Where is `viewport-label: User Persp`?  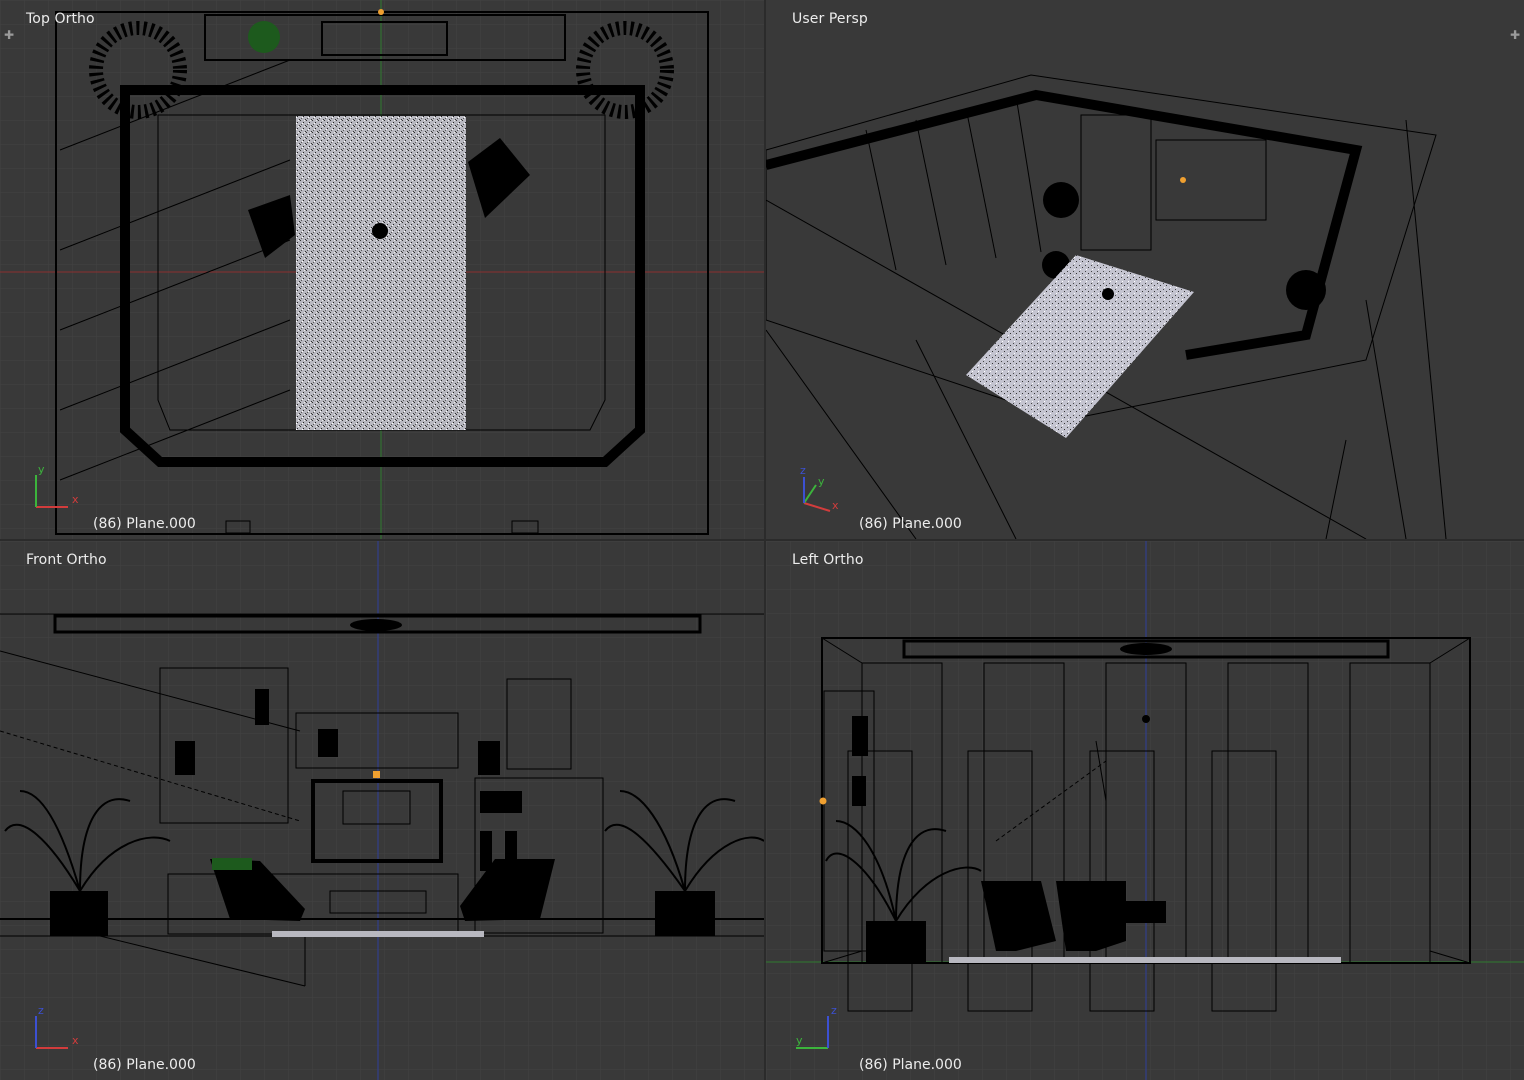 viewport-label: User Persp is located at coordinates (830, 19).